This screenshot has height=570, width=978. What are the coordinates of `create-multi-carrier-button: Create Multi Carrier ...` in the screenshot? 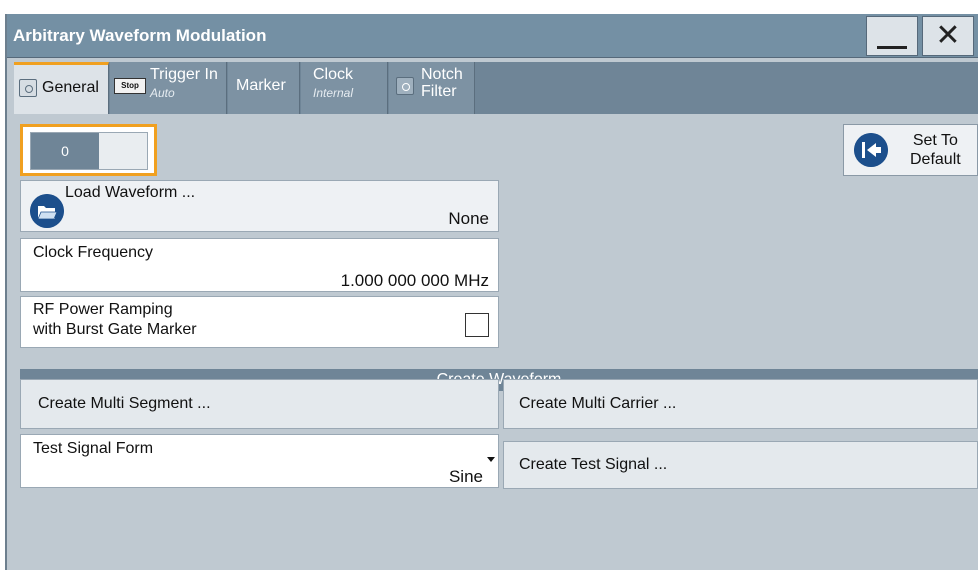 It's located at (740, 404).